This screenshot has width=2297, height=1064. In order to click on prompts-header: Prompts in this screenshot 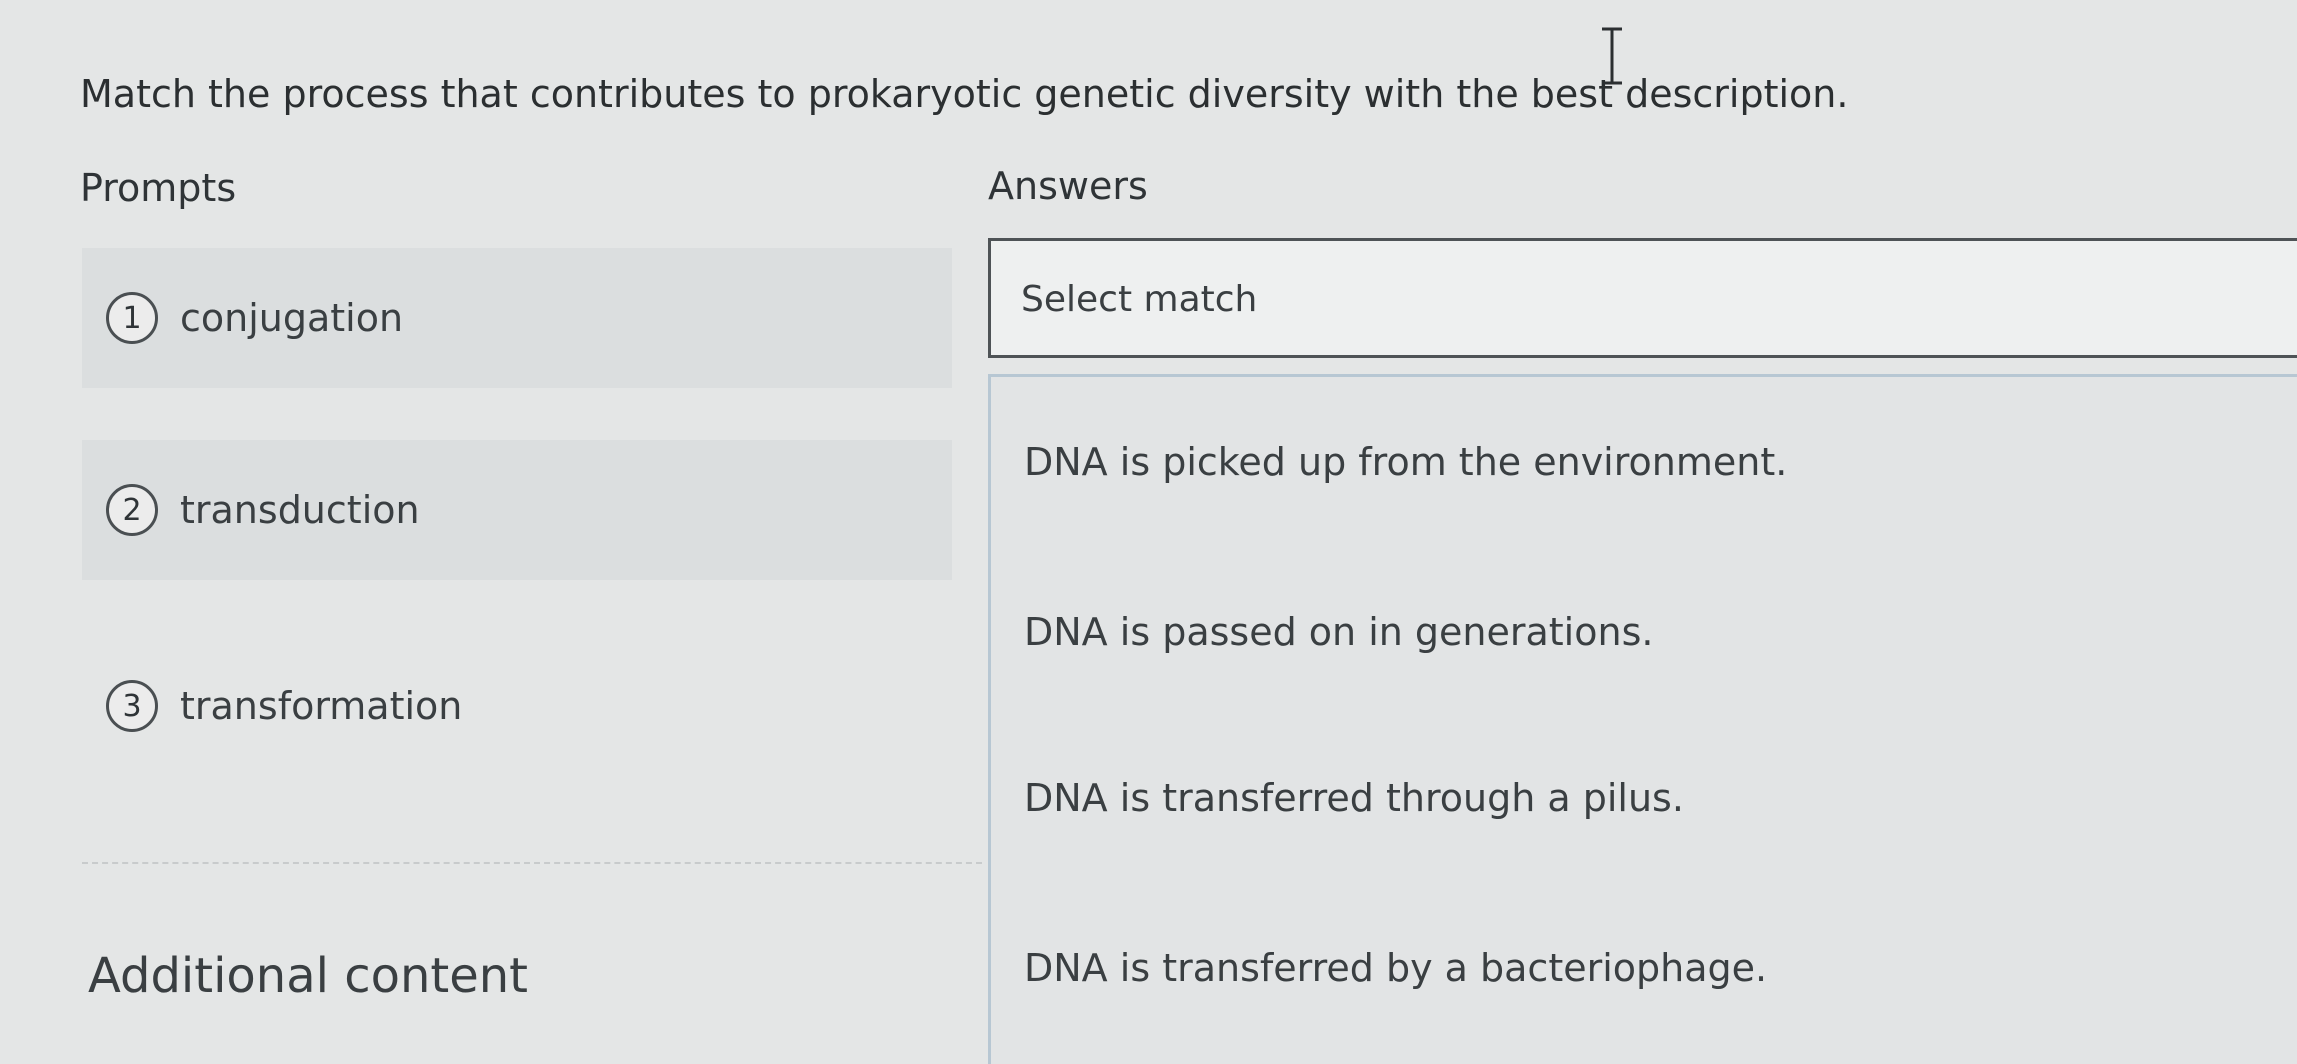, I will do `click(158, 188)`.